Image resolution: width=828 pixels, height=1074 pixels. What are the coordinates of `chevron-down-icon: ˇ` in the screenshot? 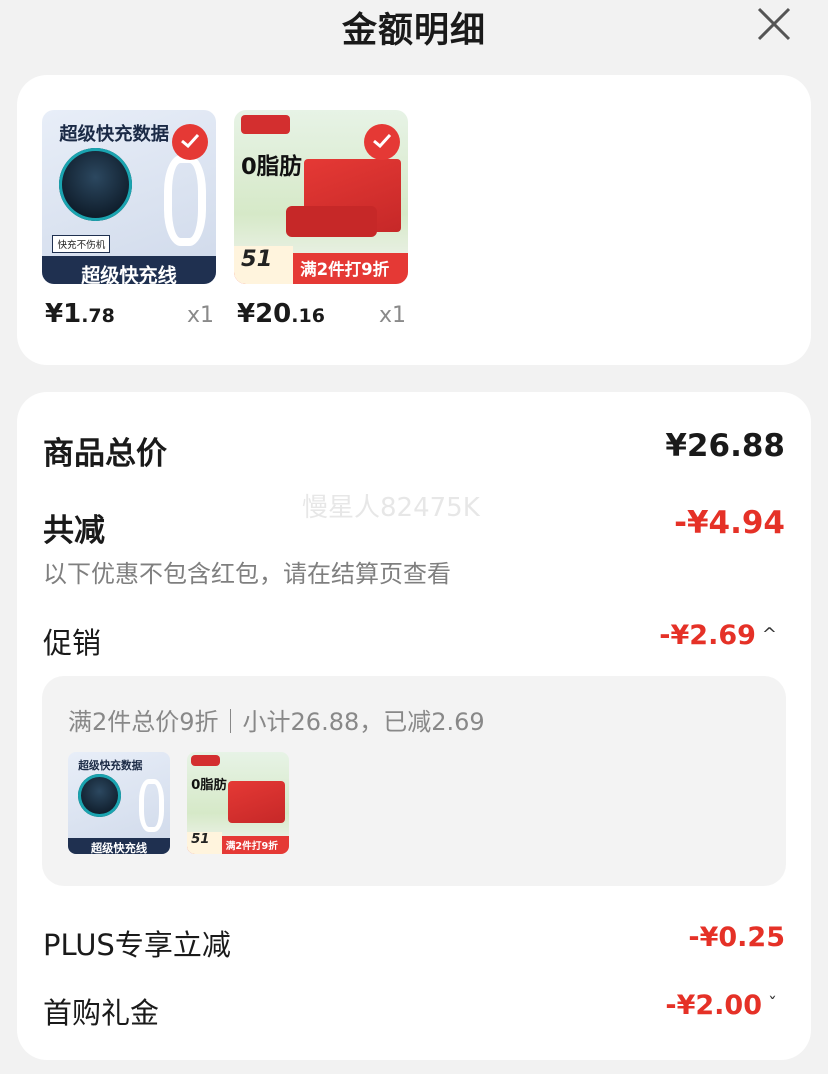 It's located at (772, 1004).